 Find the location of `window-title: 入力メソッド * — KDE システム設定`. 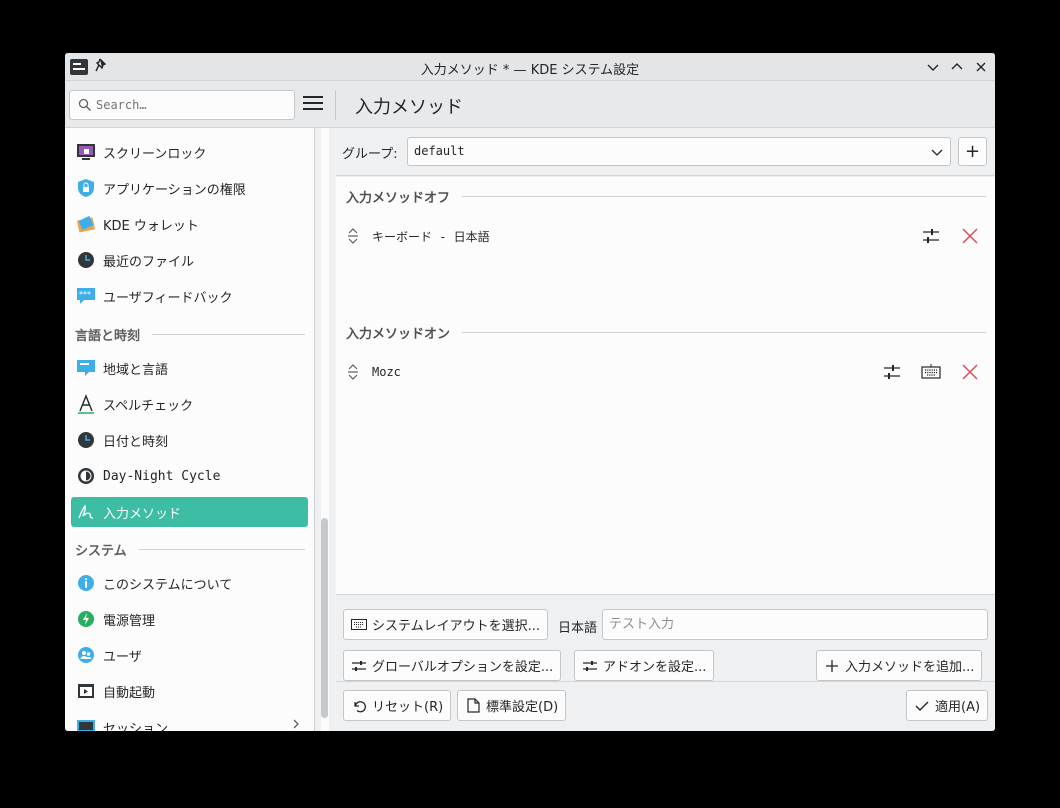

window-title: 入力メソッド * — KDE システム設定 is located at coordinates (530, 70).